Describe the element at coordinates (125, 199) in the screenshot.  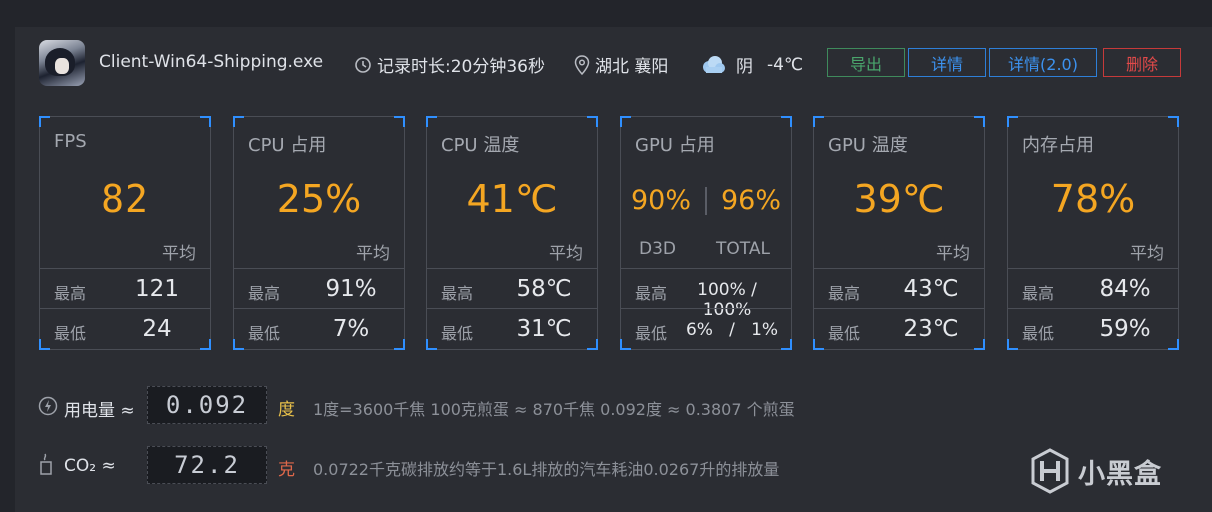
I see `fps-average-value: 82` at that location.